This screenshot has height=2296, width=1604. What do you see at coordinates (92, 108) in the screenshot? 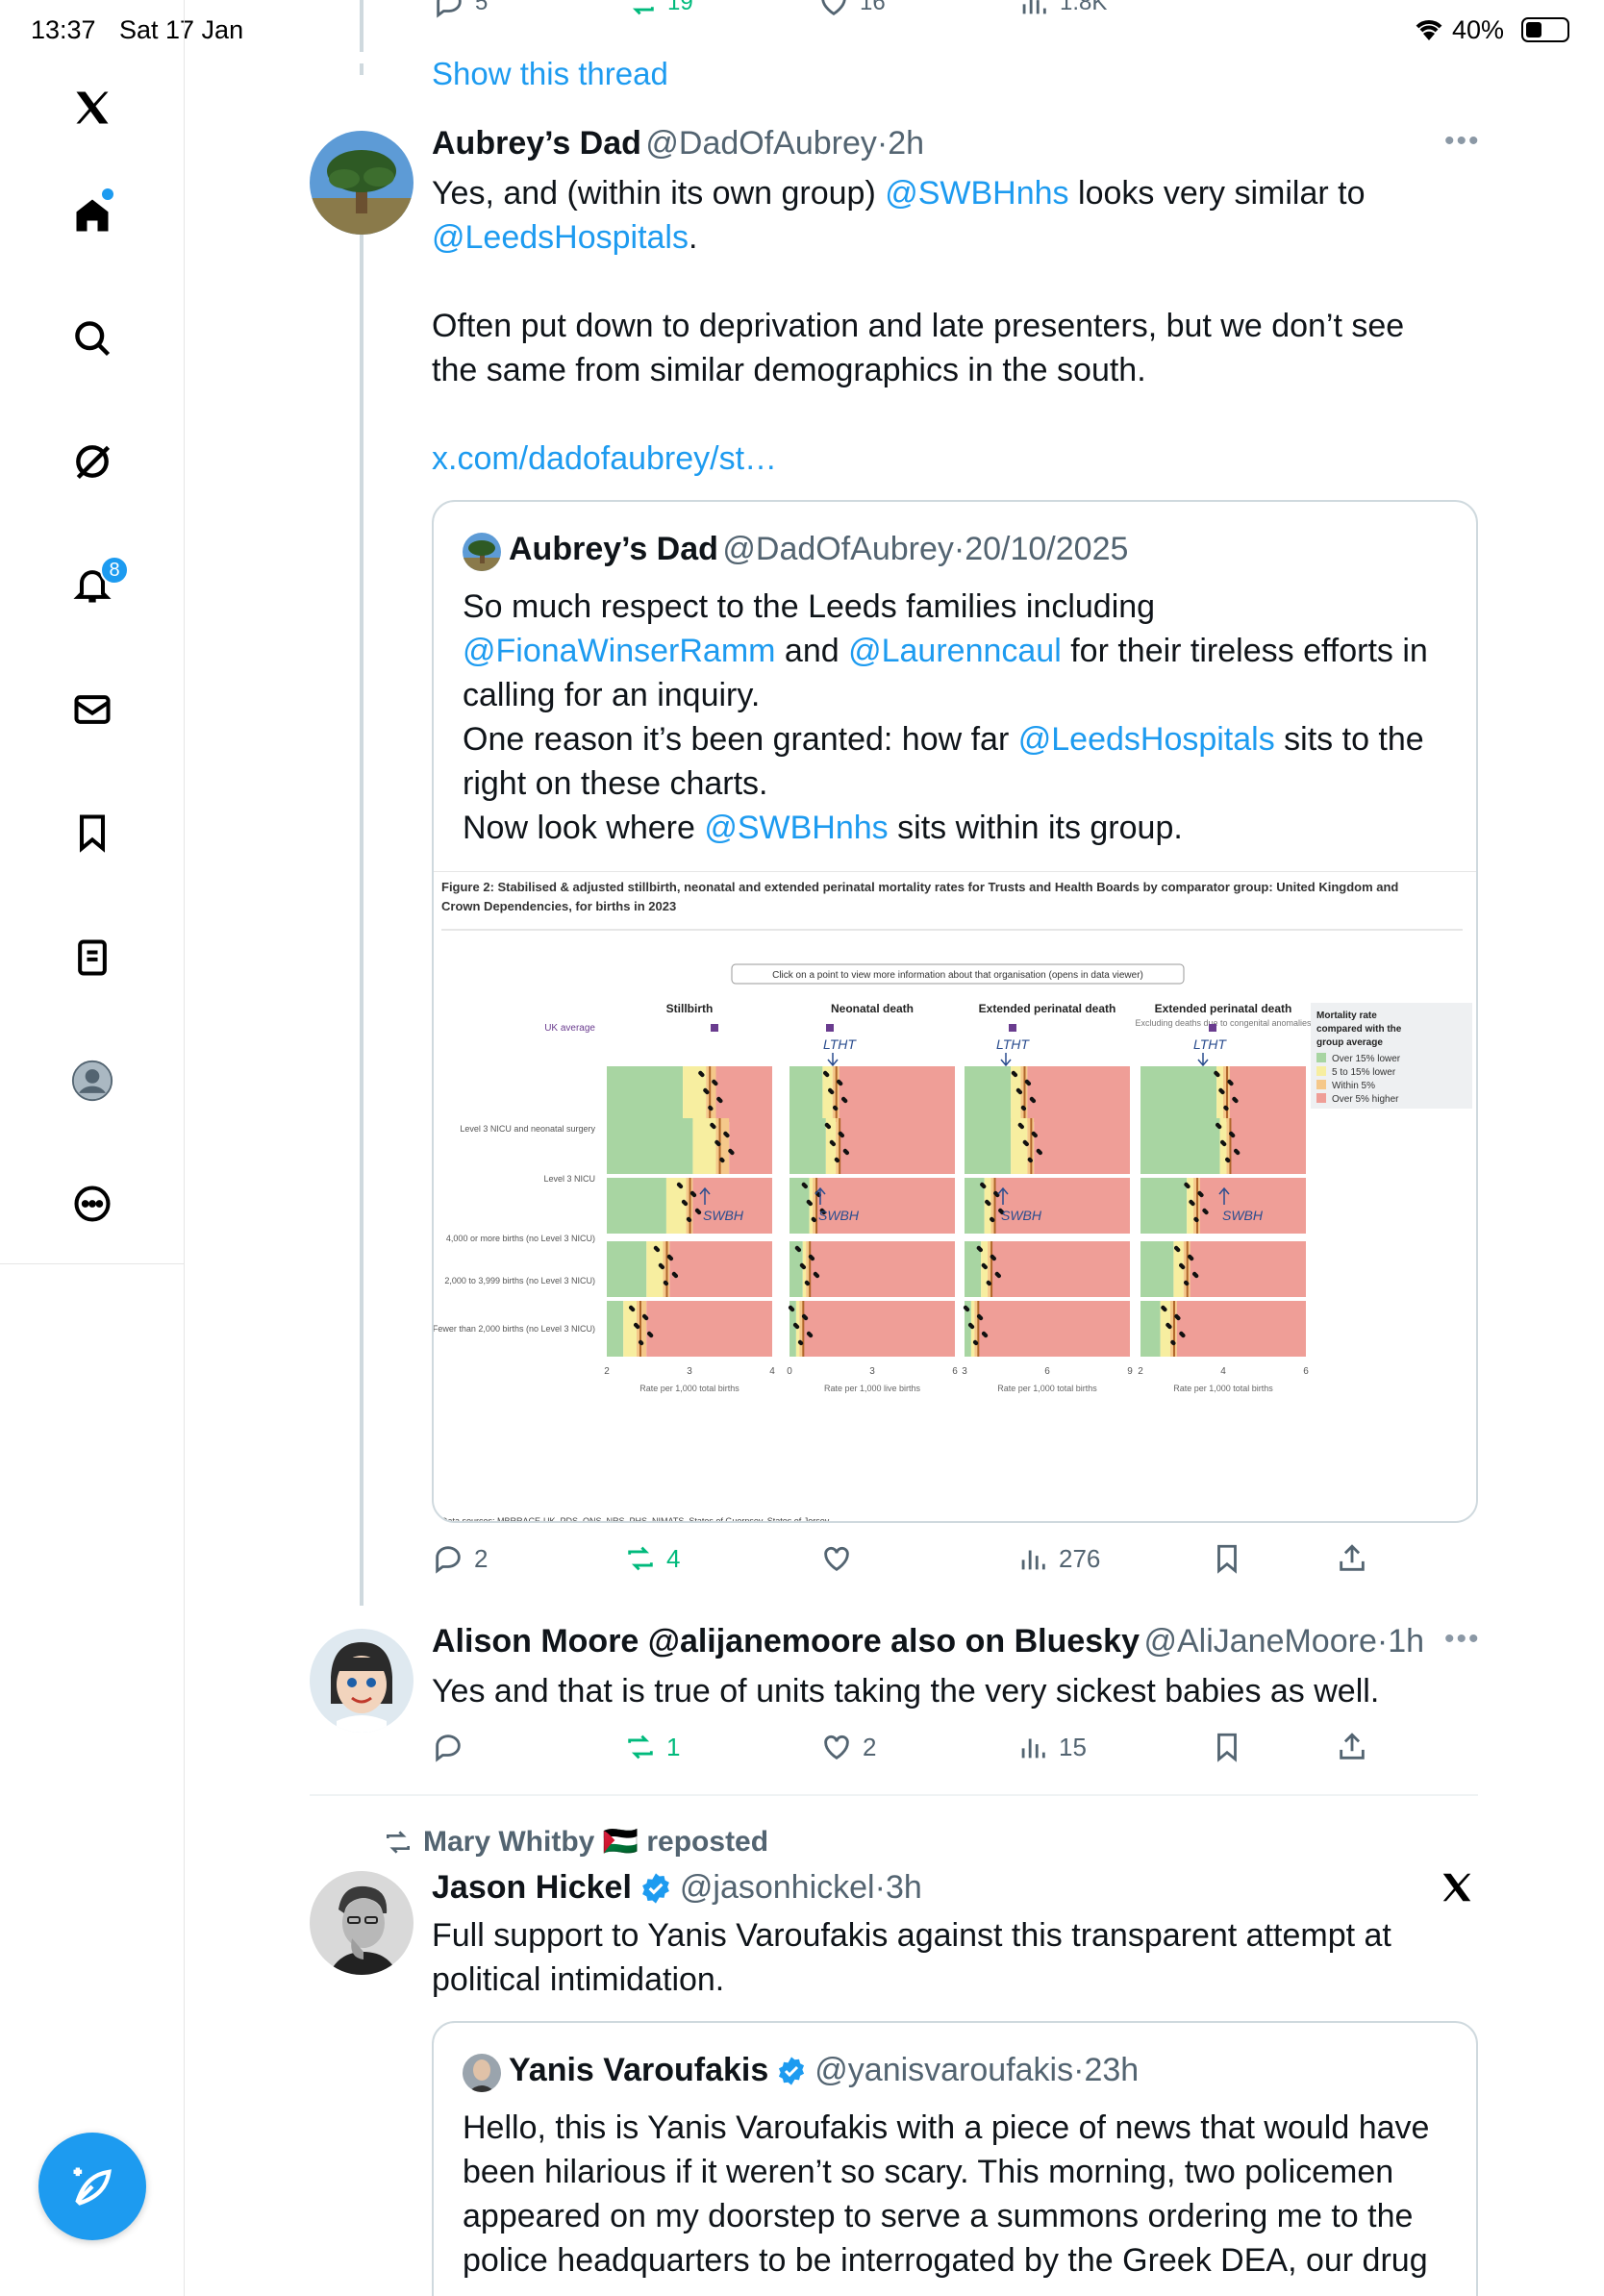
I see `x-logo-icon` at bounding box center [92, 108].